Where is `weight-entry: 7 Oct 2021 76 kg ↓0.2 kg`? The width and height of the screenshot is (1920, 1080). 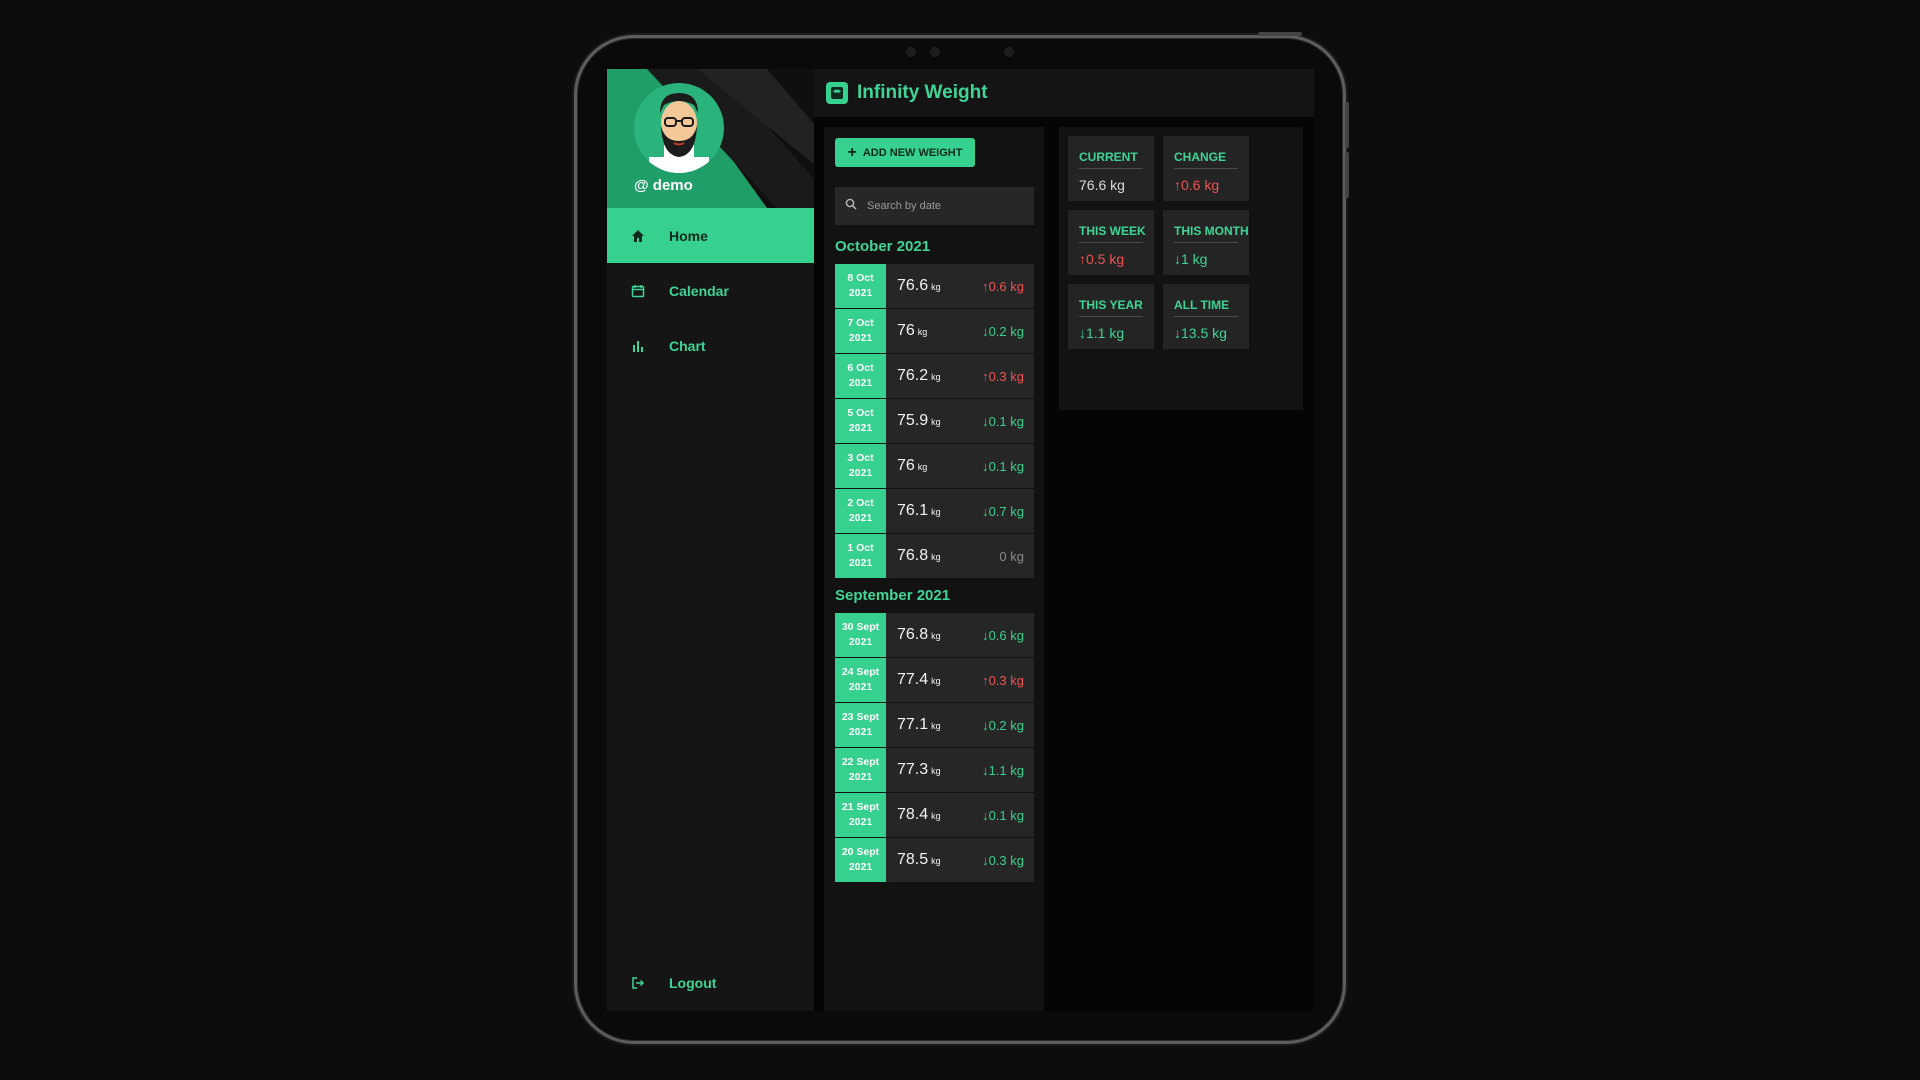 weight-entry: 7 Oct 2021 76 kg ↓0.2 kg is located at coordinates (934, 331).